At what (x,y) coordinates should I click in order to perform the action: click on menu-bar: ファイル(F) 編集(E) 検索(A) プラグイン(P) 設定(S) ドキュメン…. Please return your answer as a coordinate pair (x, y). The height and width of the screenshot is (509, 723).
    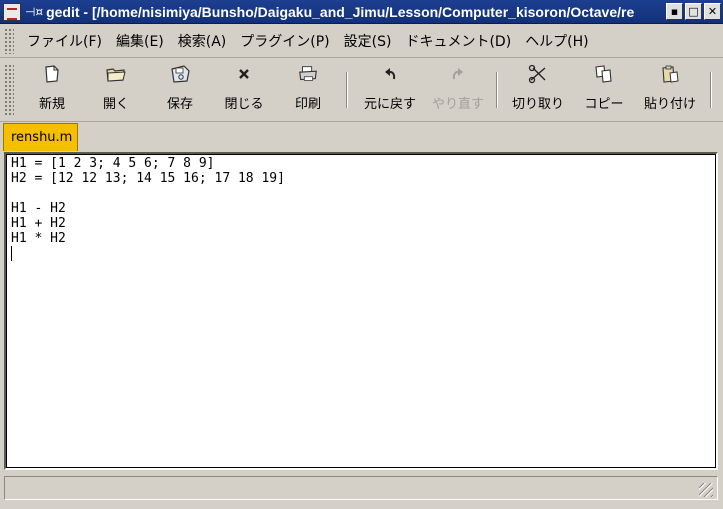
    Looking at the image, I should click on (361, 41).